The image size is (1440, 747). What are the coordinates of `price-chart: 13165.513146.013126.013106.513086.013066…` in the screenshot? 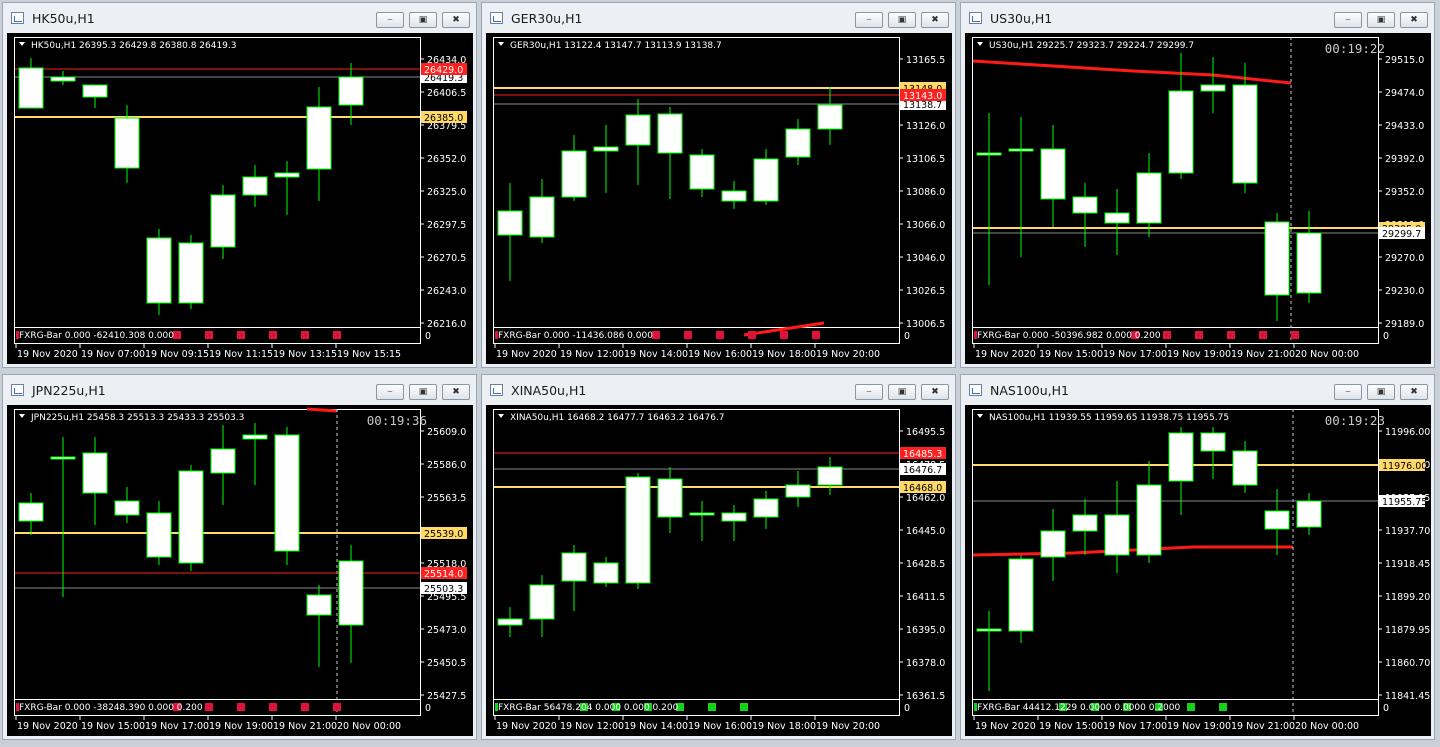 It's located at (719, 198).